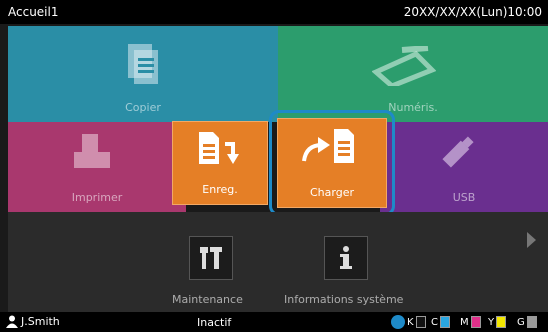 The image size is (548, 332). What do you see at coordinates (40, 321) in the screenshot?
I see `user-name: J.Smith` at bounding box center [40, 321].